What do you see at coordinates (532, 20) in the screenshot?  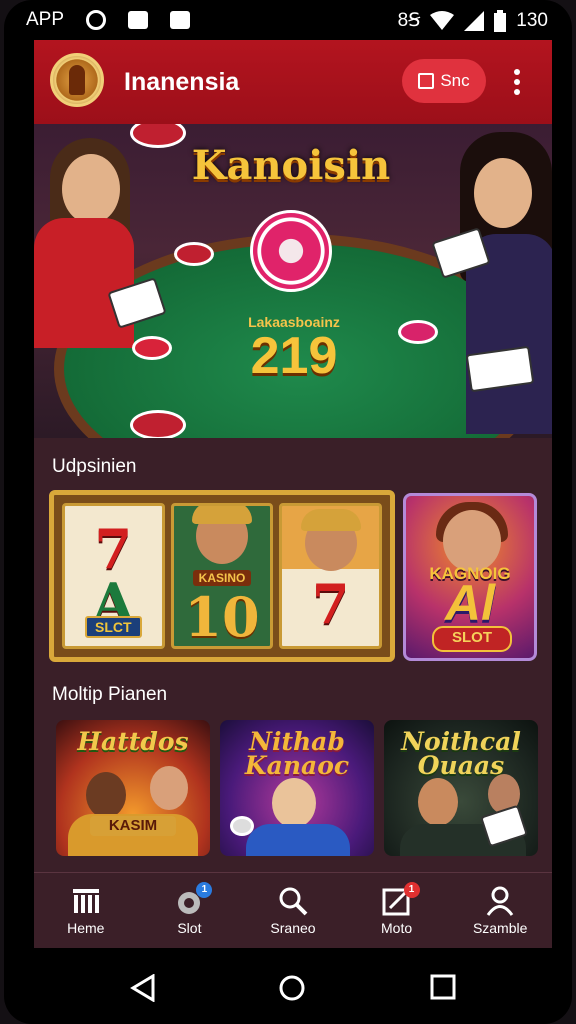 I see `status-time: 130` at bounding box center [532, 20].